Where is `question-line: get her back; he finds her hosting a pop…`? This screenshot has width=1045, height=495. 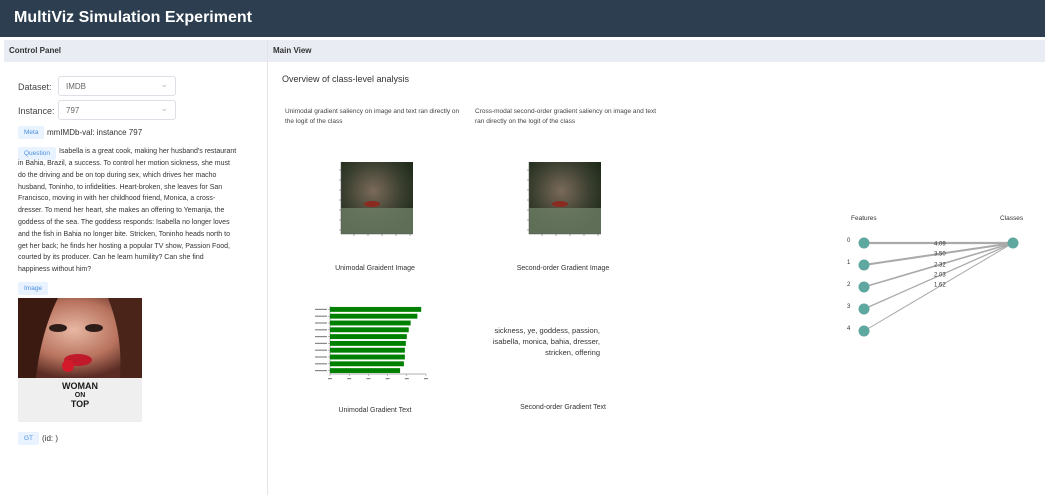 question-line: get her back; he finds her hosting a pop… is located at coordinates (124, 246).